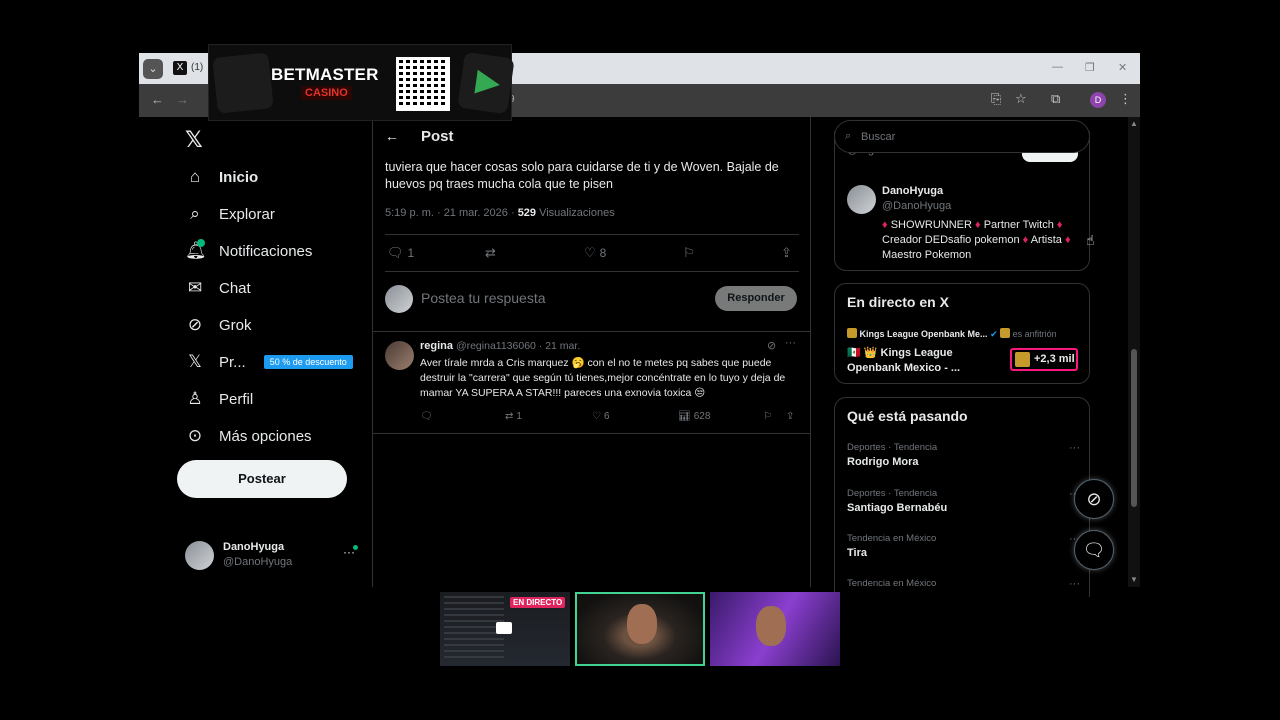 The image size is (1280, 720). I want to click on stream-thumbnail-screen: EN DIRECTO, so click(505, 629).